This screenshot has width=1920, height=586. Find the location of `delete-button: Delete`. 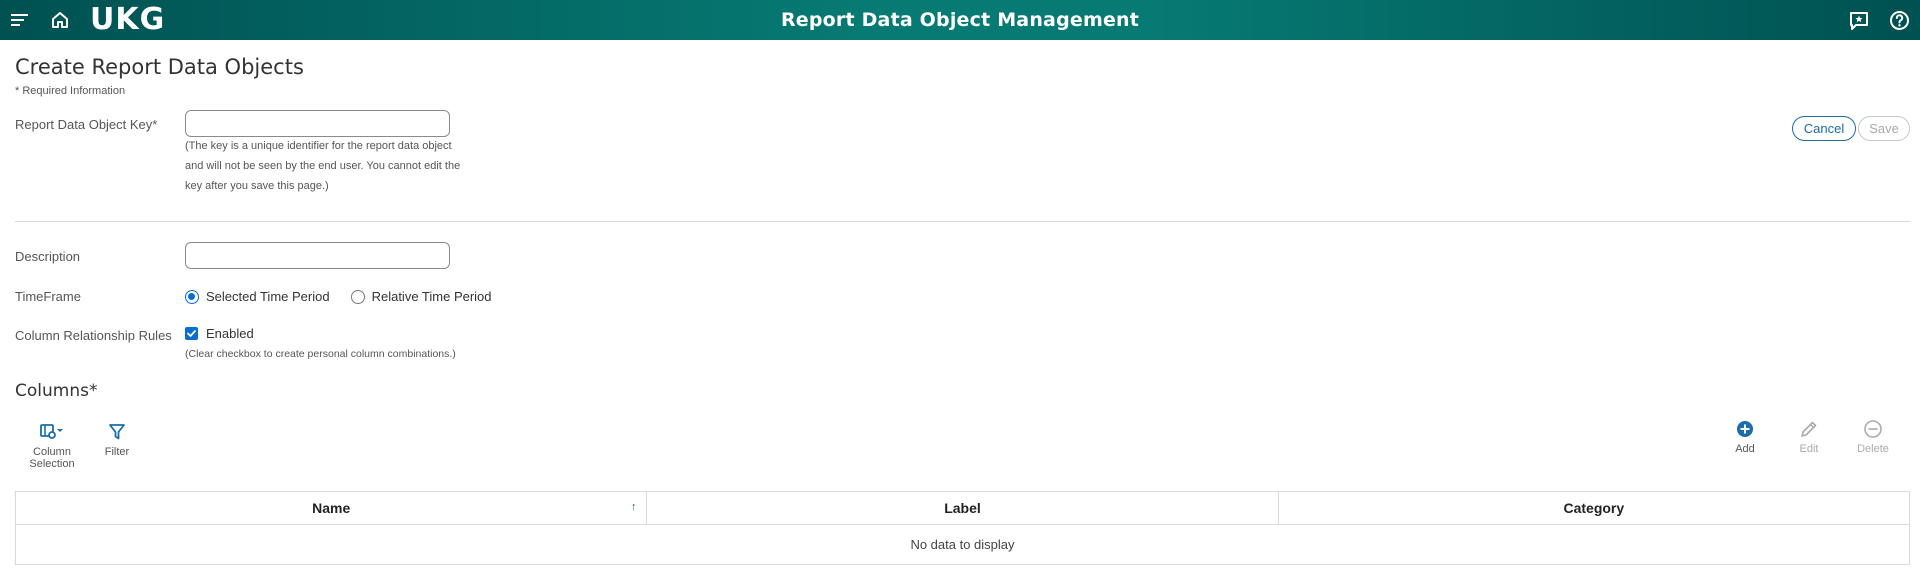

delete-button: Delete is located at coordinates (1873, 437).